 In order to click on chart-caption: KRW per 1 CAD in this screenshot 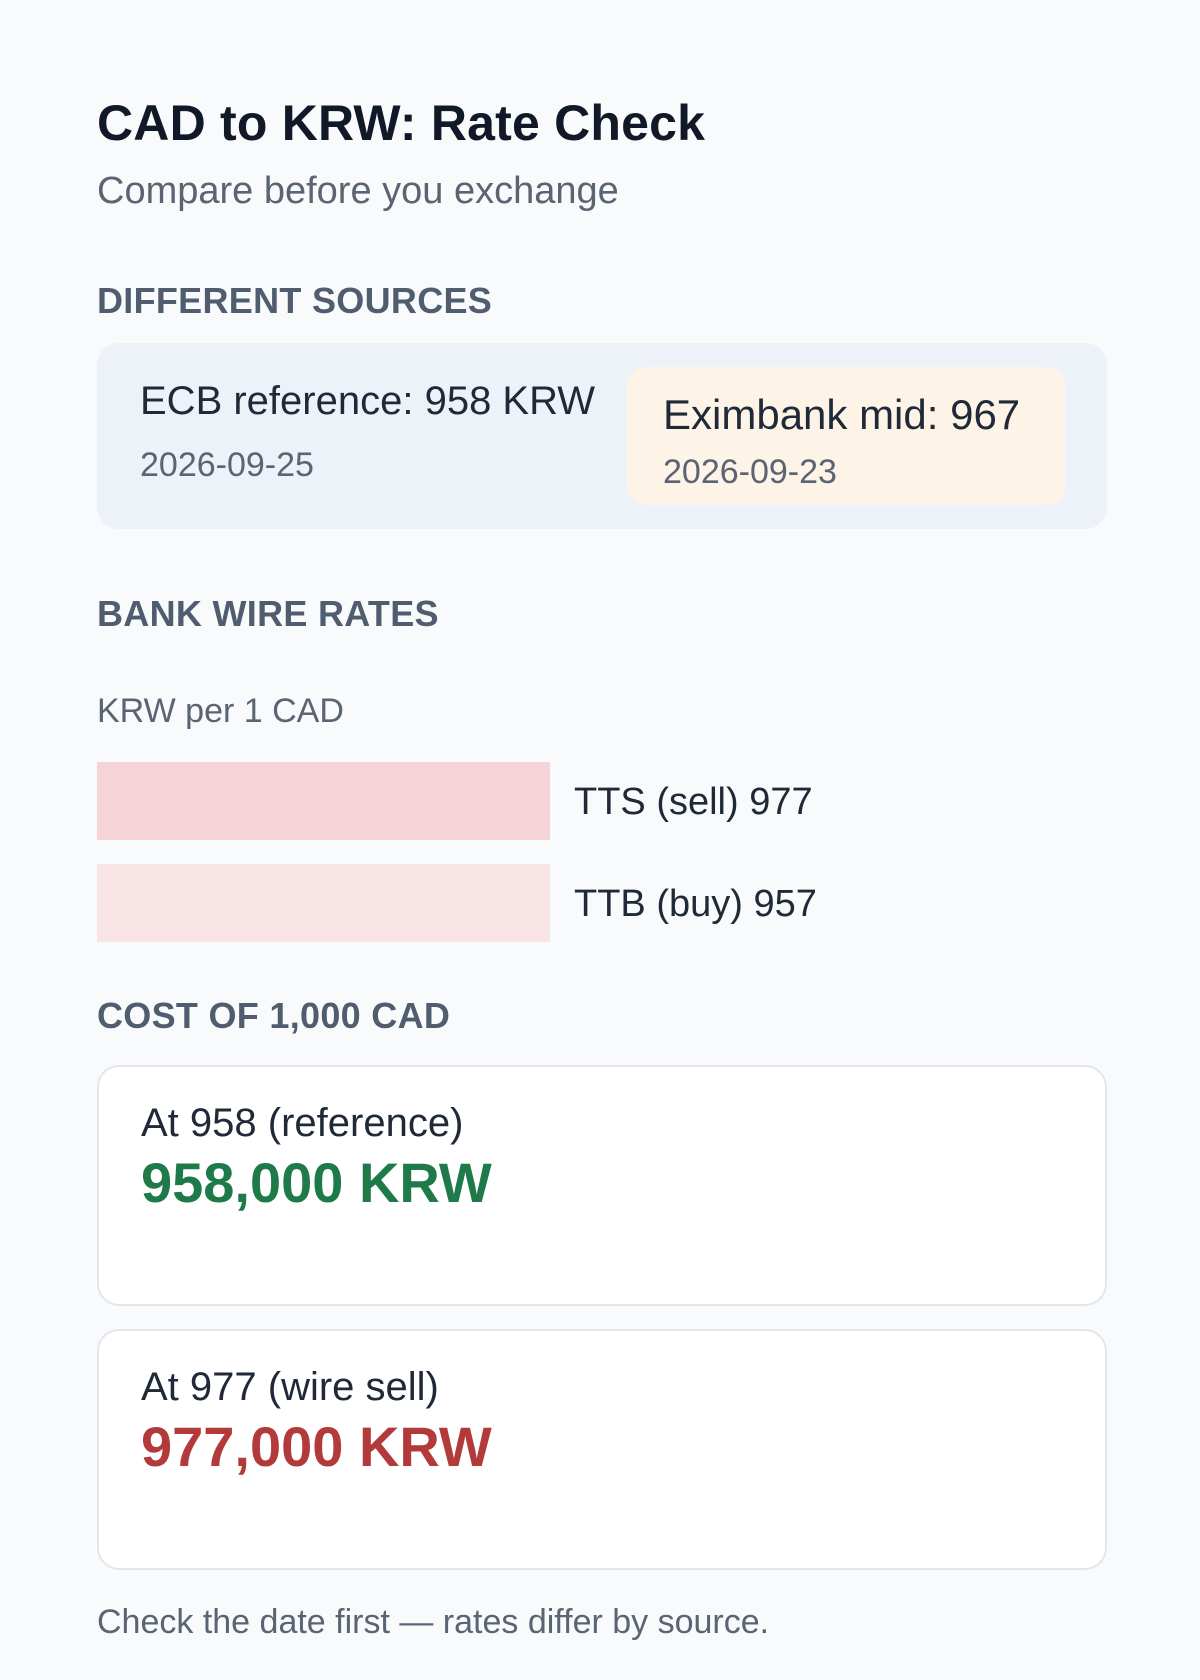, I will do `click(220, 711)`.